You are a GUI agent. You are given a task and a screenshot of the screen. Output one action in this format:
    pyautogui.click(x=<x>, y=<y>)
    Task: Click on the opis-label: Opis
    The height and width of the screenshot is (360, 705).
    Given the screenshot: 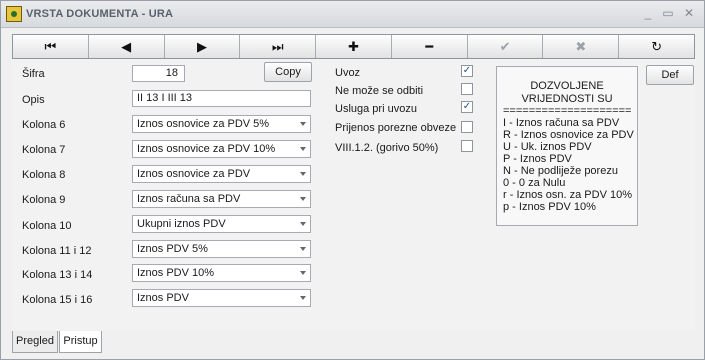 What is the action you would take?
    pyautogui.click(x=33, y=100)
    